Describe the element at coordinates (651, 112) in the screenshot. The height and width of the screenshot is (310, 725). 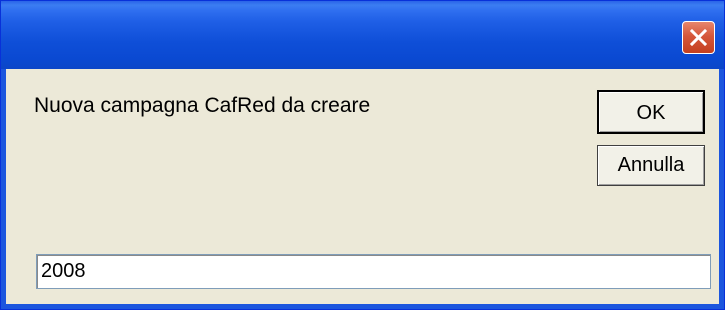
I see `ok-button: OK` at that location.